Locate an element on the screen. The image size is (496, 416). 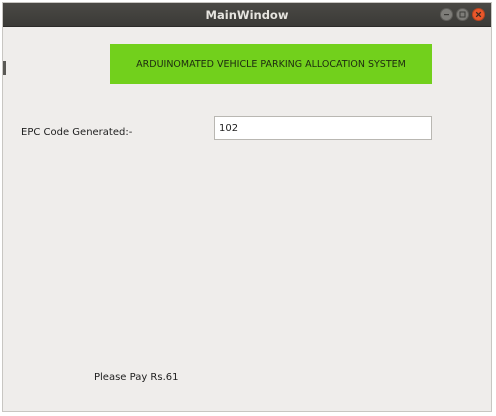
window-title: MainWindow is located at coordinates (247, 15).